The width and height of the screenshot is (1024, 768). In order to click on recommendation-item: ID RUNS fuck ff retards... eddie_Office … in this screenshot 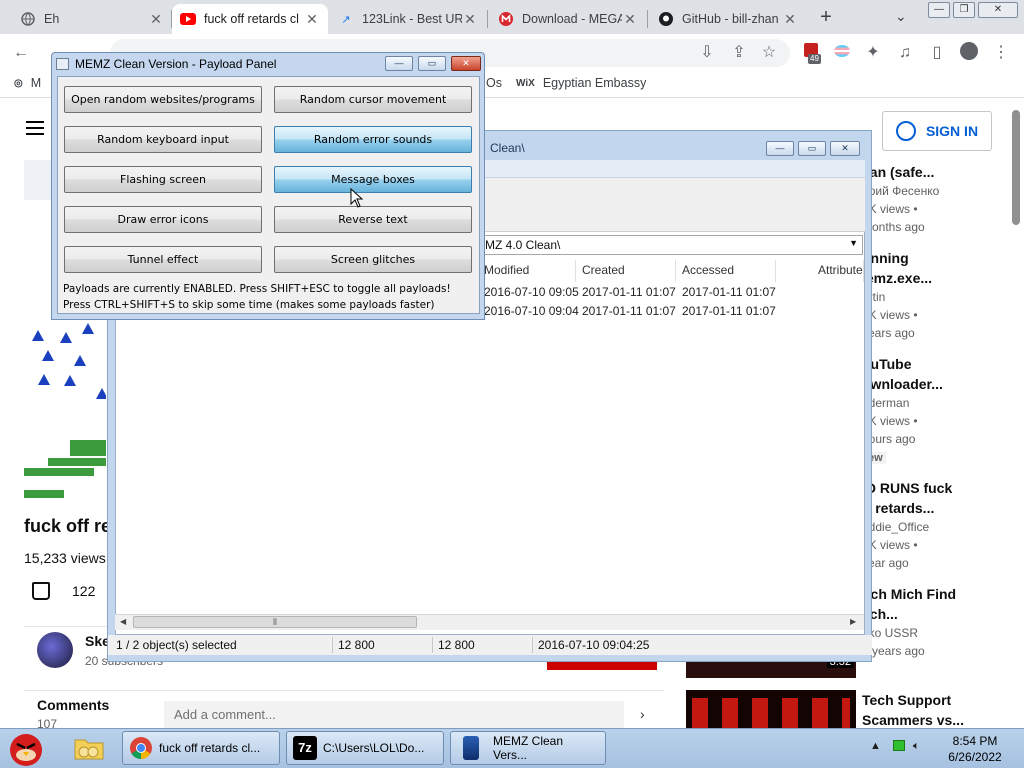, I will do `click(907, 525)`.